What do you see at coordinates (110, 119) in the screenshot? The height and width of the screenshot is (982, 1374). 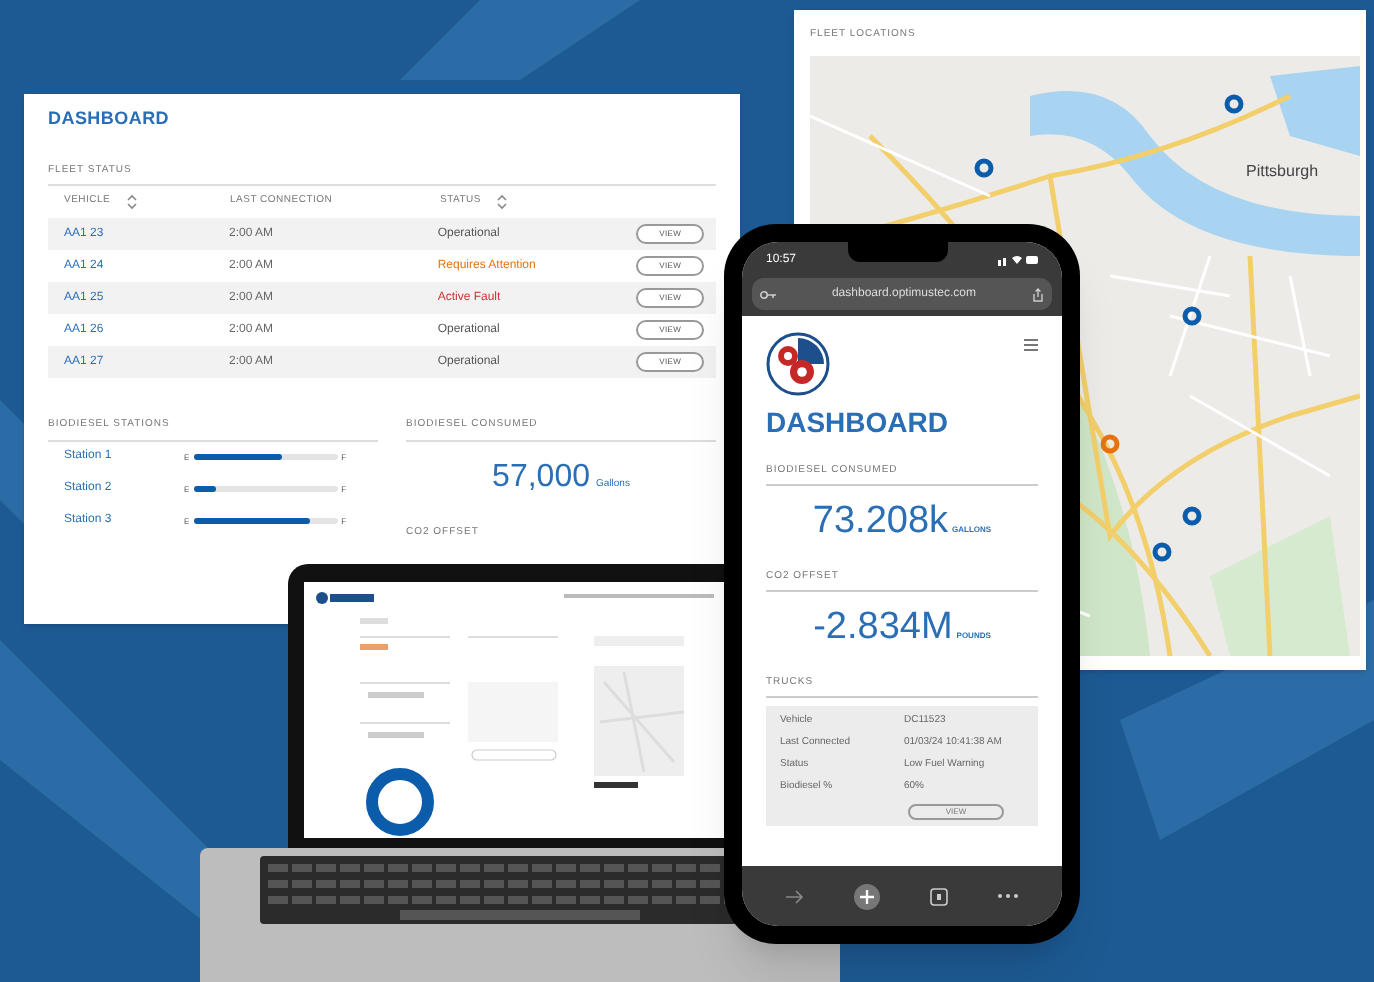 I see `dashboard-title: DASHBOARD` at bounding box center [110, 119].